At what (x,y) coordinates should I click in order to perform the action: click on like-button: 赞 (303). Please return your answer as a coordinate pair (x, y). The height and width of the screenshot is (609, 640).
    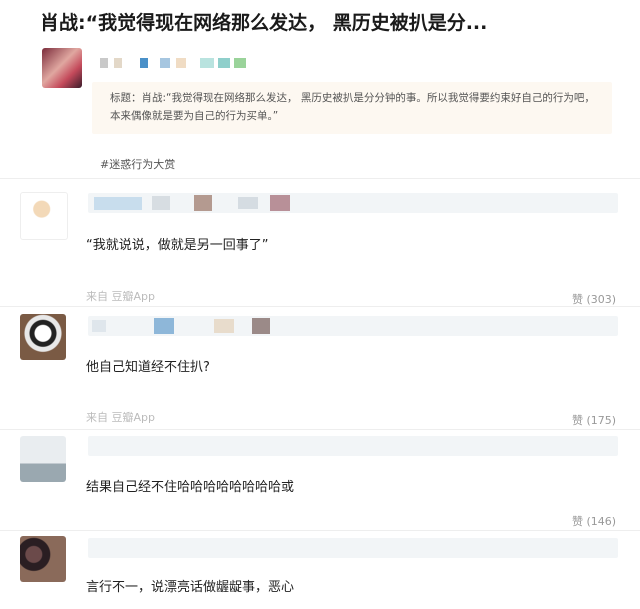
    Looking at the image, I should click on (594, 299).